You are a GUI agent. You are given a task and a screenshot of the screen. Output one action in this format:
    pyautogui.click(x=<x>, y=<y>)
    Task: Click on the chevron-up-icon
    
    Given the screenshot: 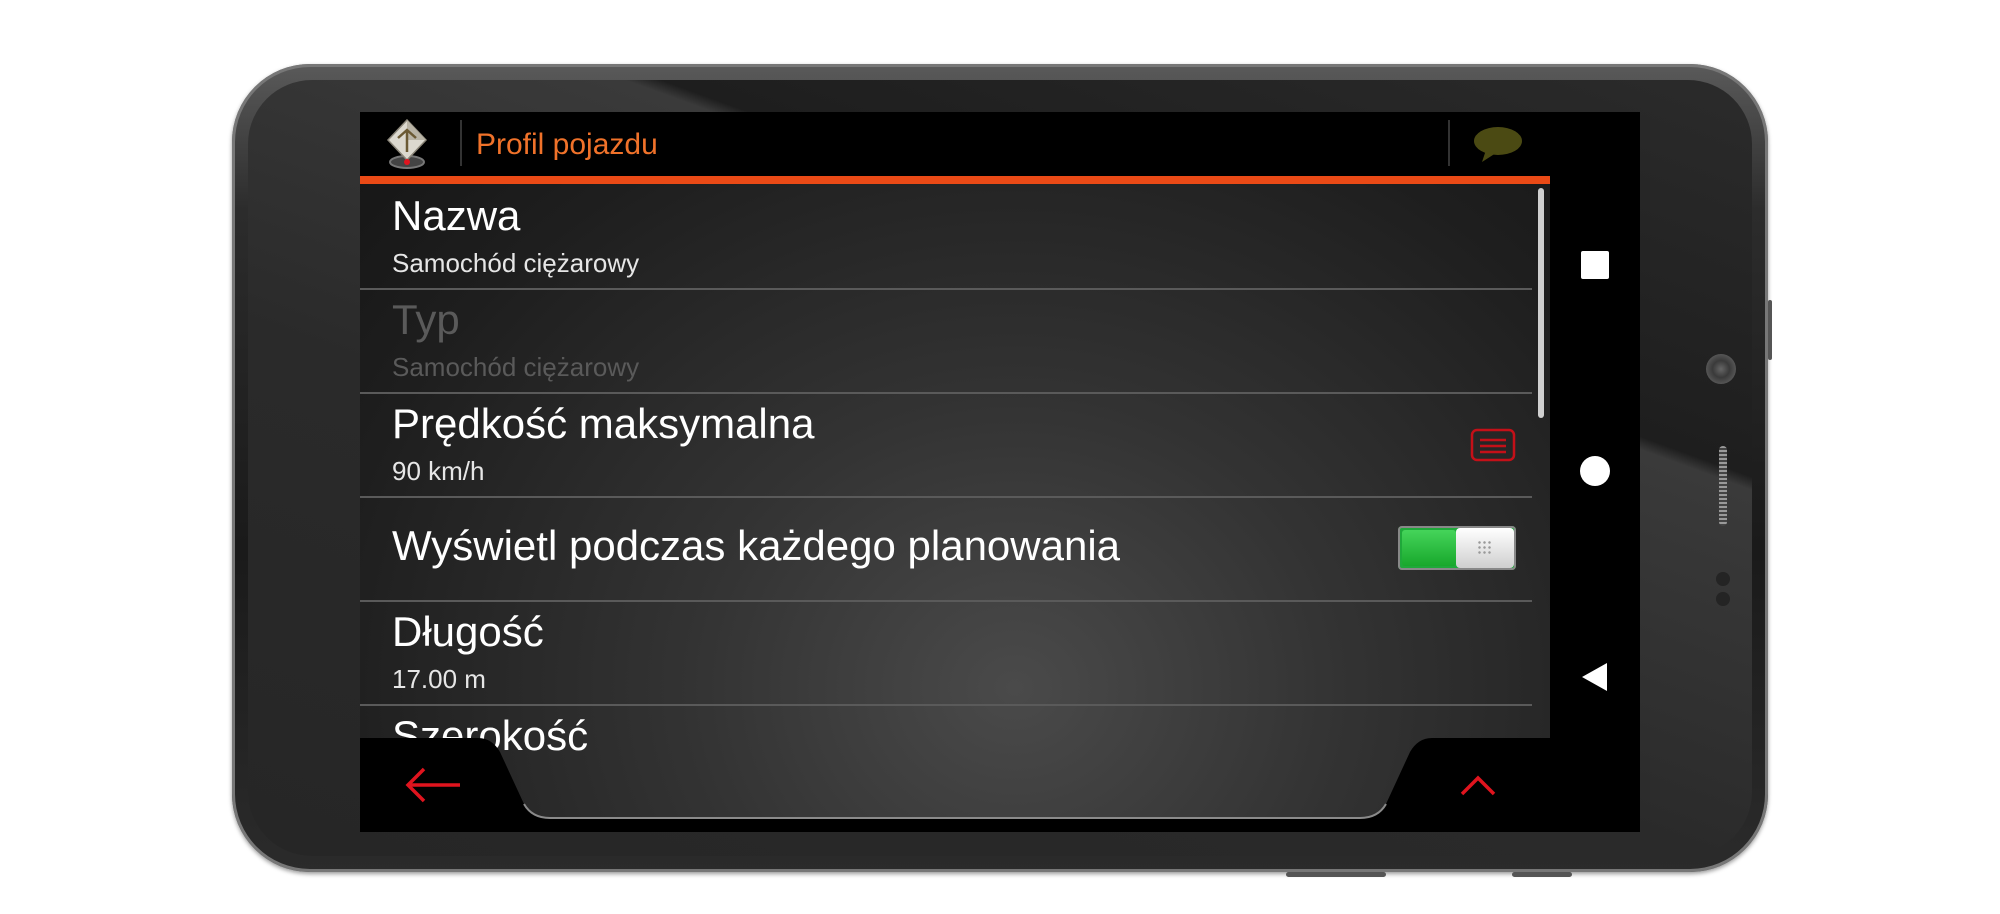 What is the action you would take?
    pyautogui.click(x=1478, y=785)
    